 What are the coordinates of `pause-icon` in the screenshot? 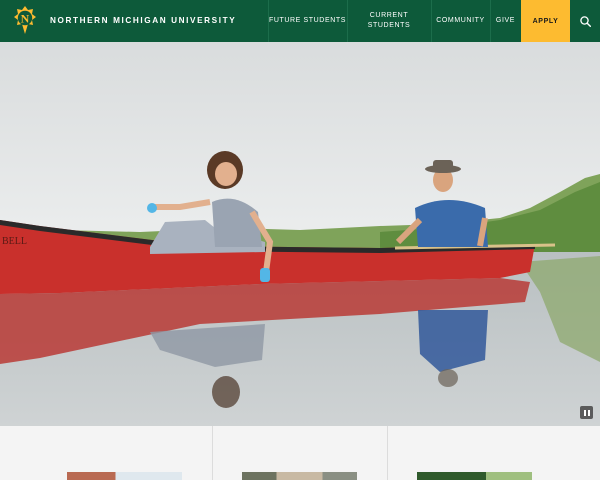 It's located at (584, 412).